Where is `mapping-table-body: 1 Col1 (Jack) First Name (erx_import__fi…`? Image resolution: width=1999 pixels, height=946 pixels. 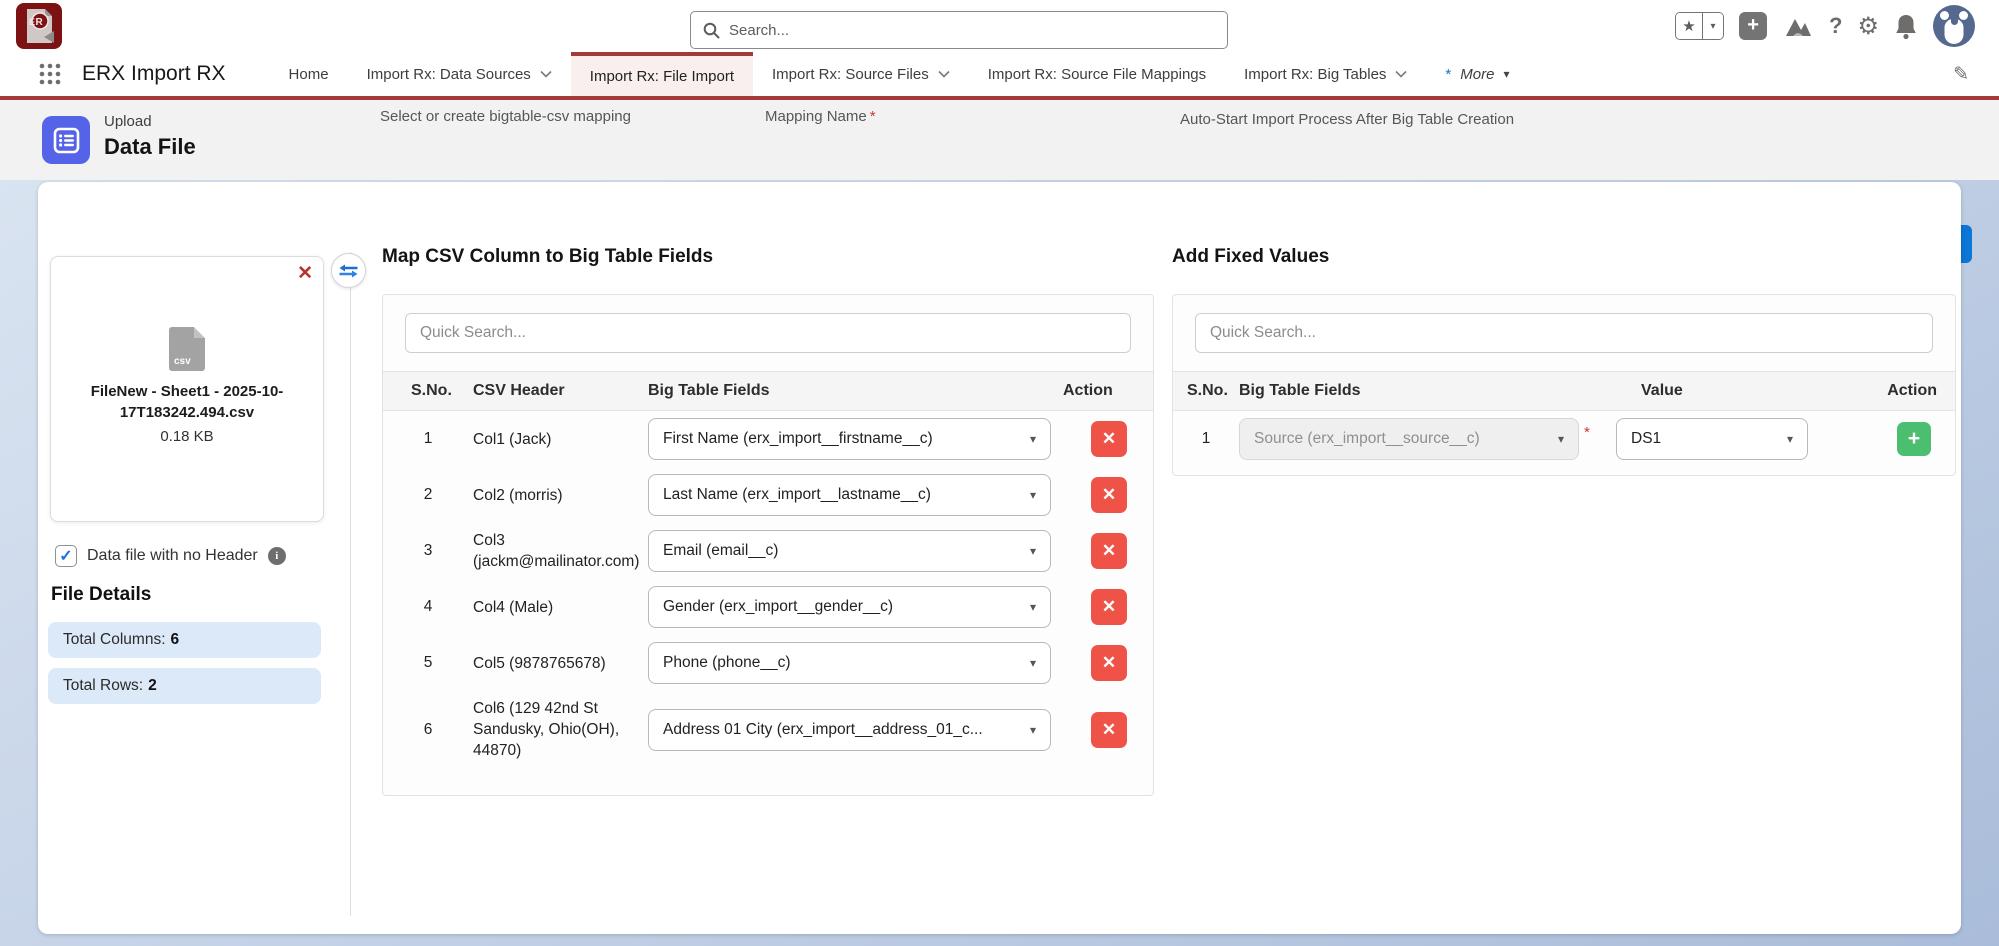 mapping-table-body: 1 Col1 (Jack) First Name (erx_import__fi… is located at coordinates (768, 589).